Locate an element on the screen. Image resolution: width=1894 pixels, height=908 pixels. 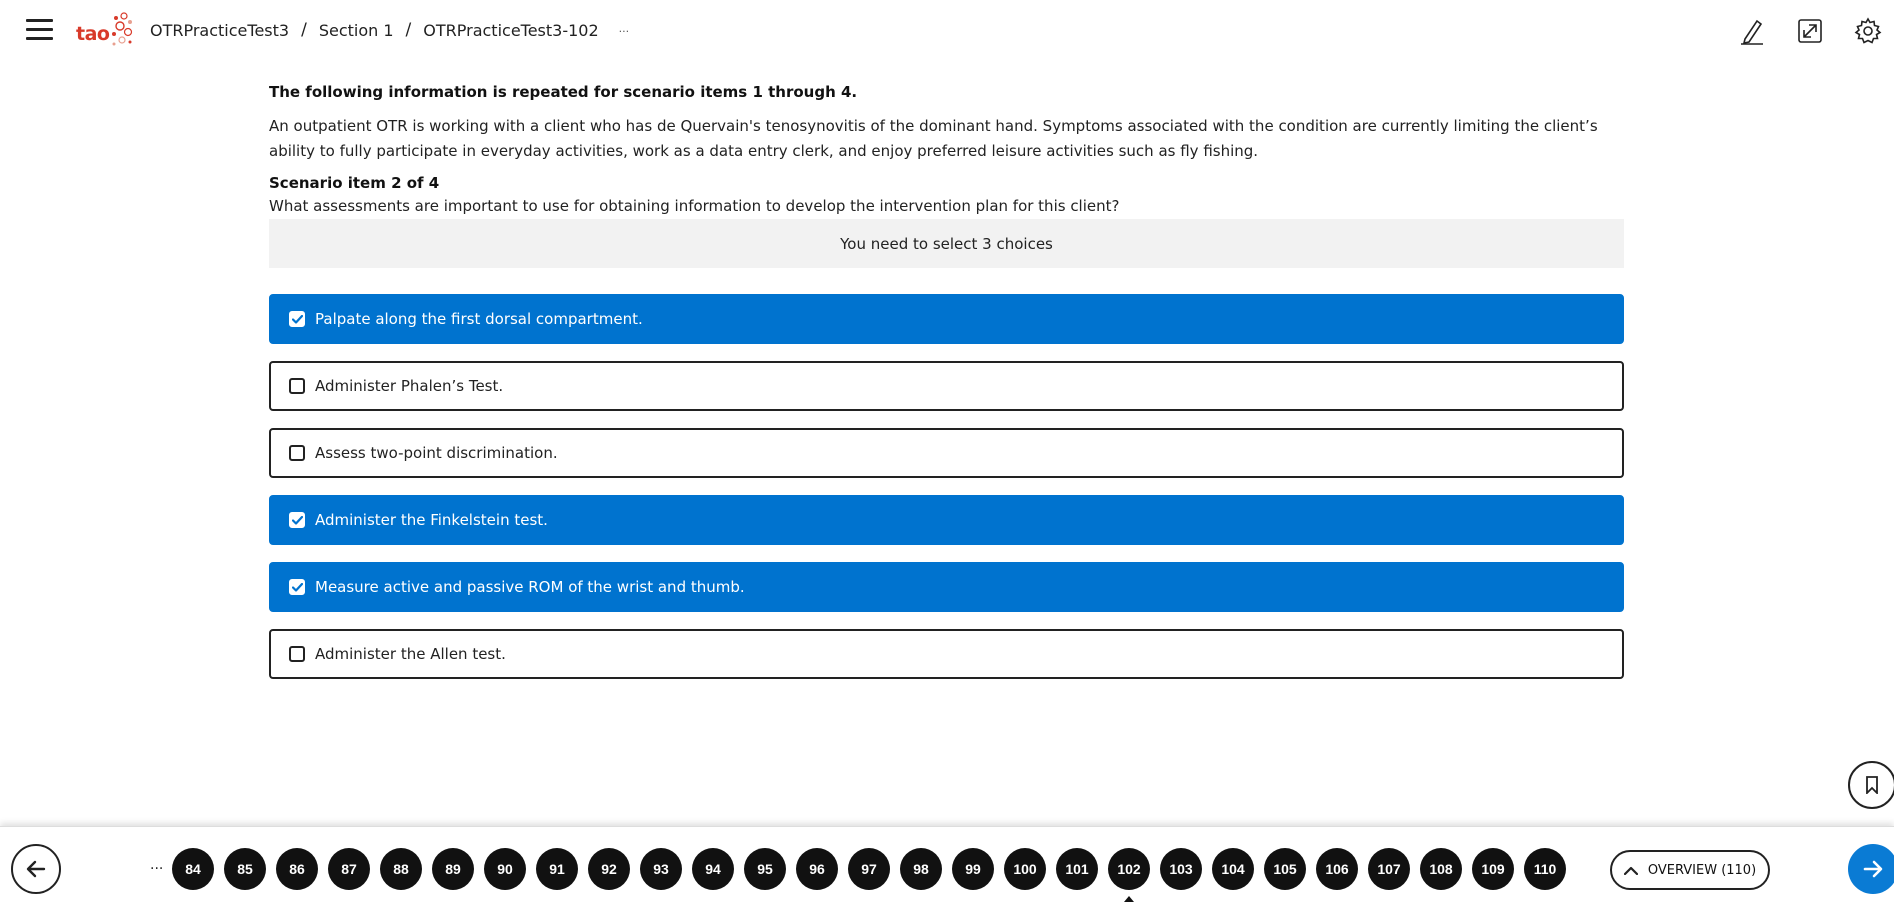
page-button-93: 93 is located at coordinates (661, 869).